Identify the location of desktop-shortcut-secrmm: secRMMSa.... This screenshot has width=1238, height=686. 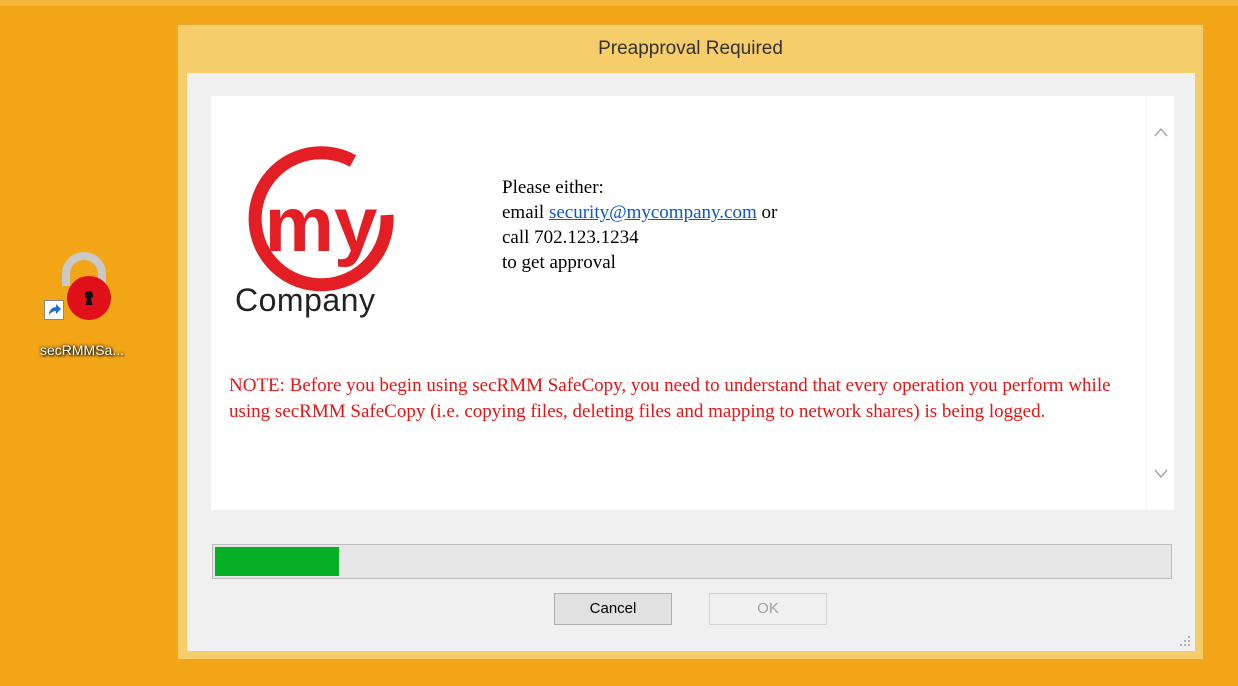
(93, 316).